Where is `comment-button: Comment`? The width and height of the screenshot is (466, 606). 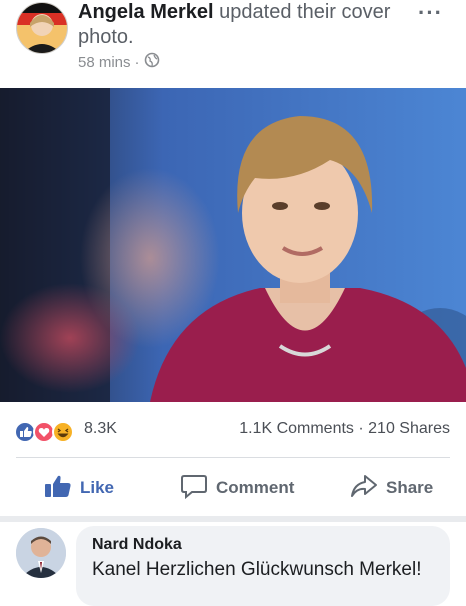
comment-button: Comment is located at coordinates (237, 488).